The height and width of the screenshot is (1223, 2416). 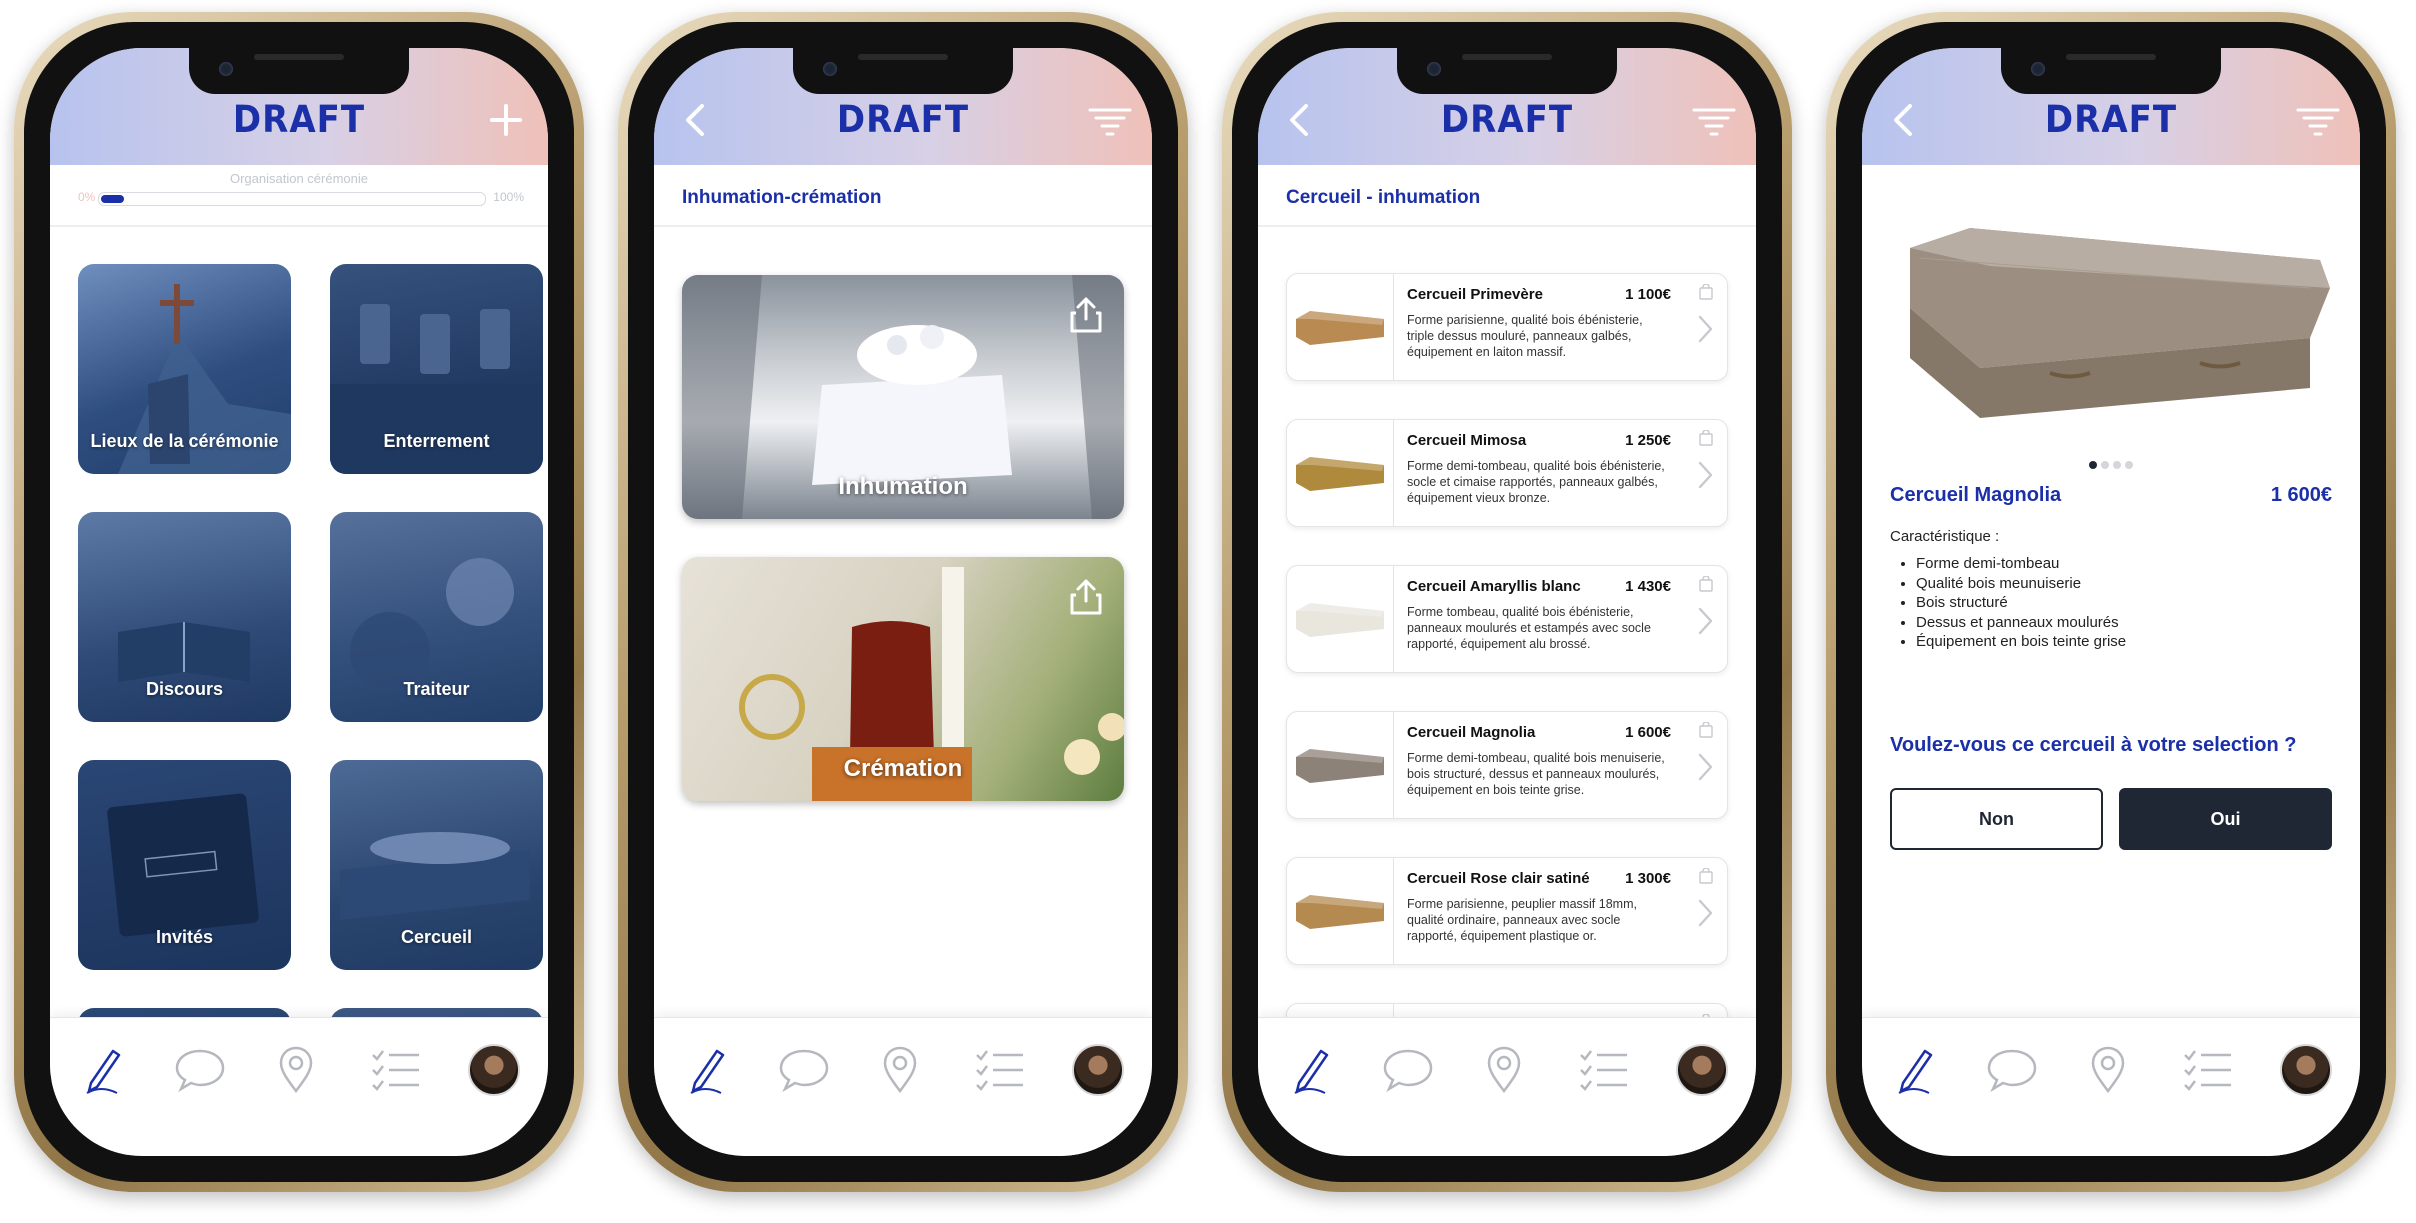 What do you see at coordinates (1471, 732) in the screenshot?
I see `product-name: Cercueil Magnolia` at bounding box center [1471, 732].